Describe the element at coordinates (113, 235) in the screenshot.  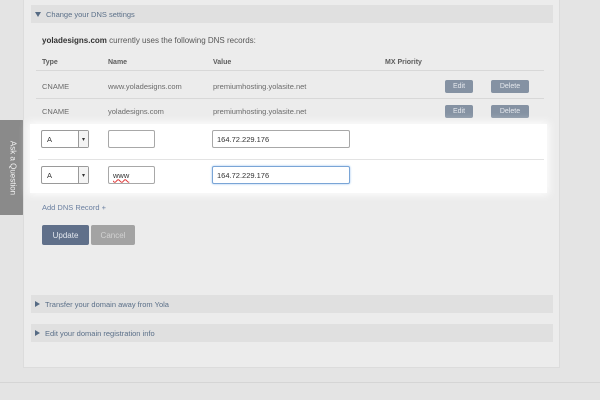
I see `cancel-button: Cancel` at that location.